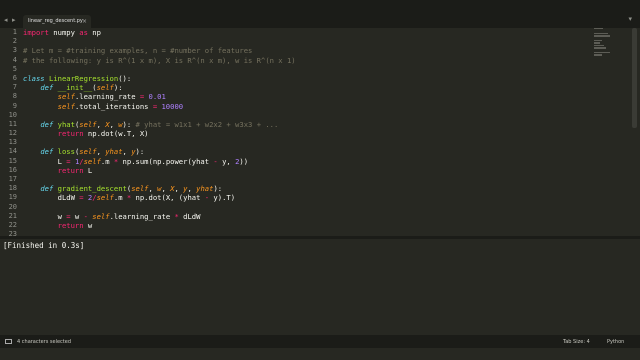  Describe the element at coordinates (92, 152) in the screenshot. I see `code-line: def loss(self, yhat, y):` at that location.